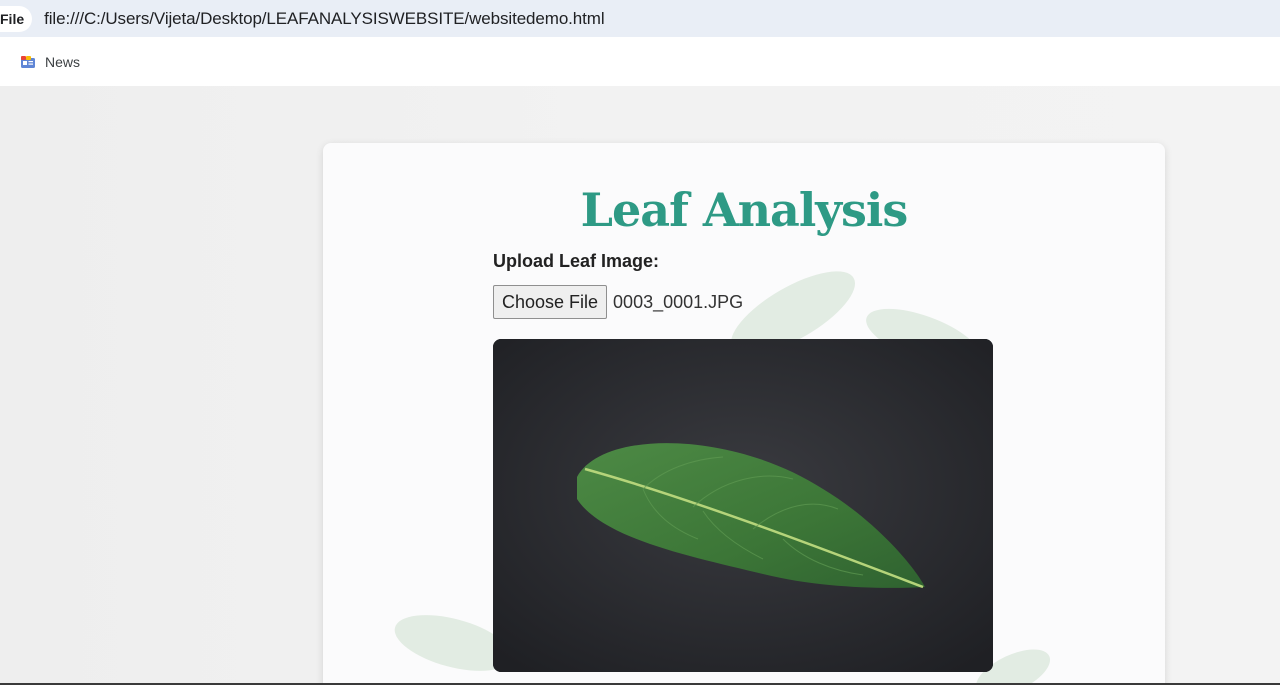  I want to click on bookmark-news-label: News, so click(63, 61).